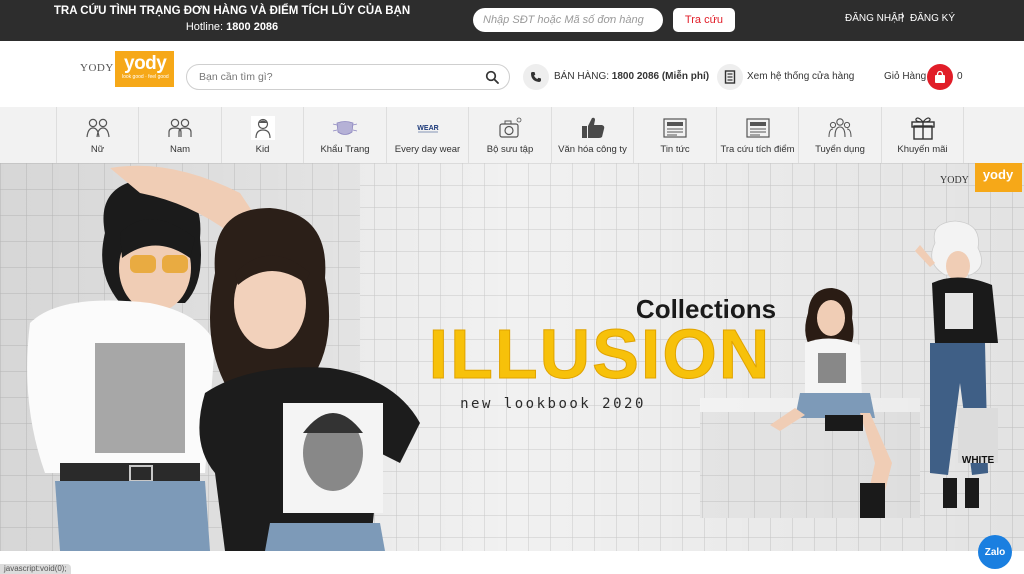  I want to click on search-icon, so click(492, 77).